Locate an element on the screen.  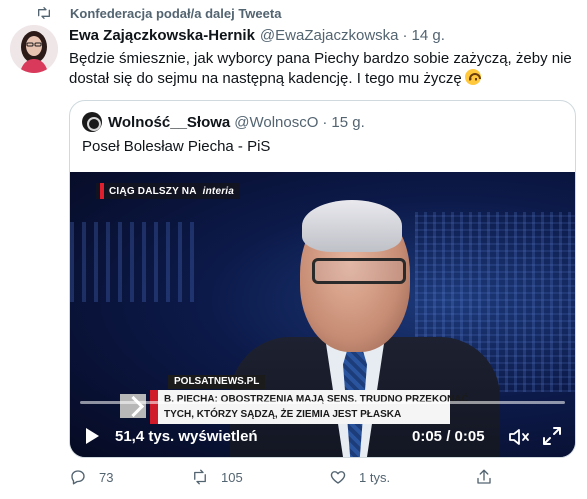
play-icon is located at coordinates (92, 436).